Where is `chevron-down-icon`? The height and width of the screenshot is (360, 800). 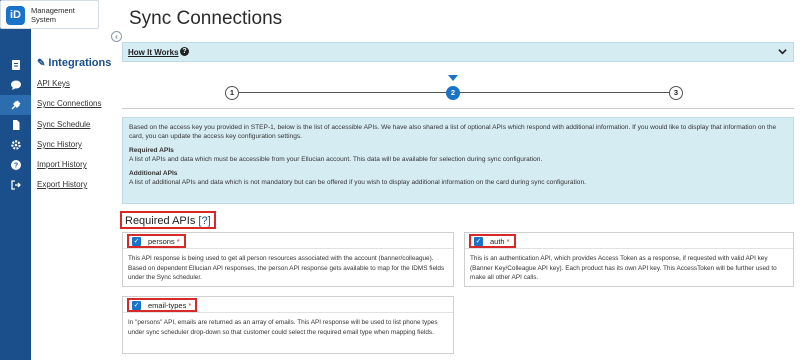 chevron-down-icon is located at coordinates (782, 52).